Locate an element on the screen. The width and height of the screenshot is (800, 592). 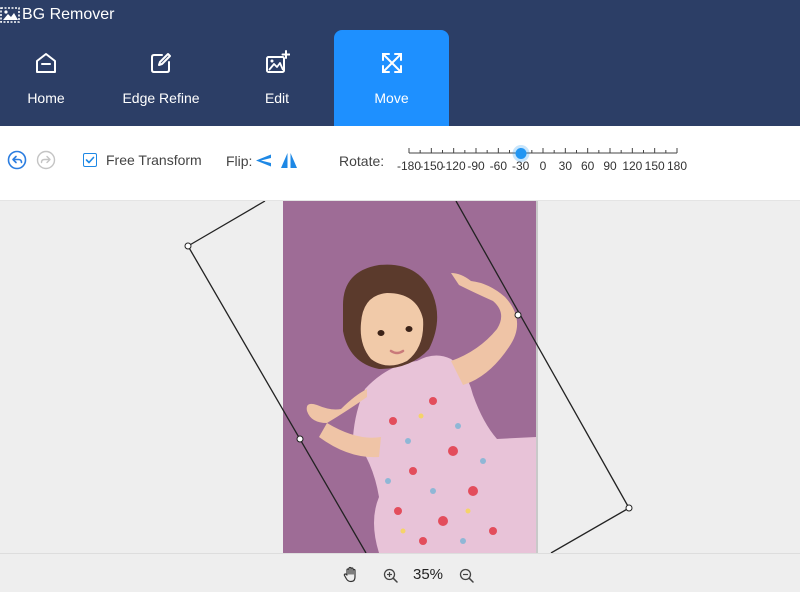
child-cutout-image is located at coordinates (421, 408).